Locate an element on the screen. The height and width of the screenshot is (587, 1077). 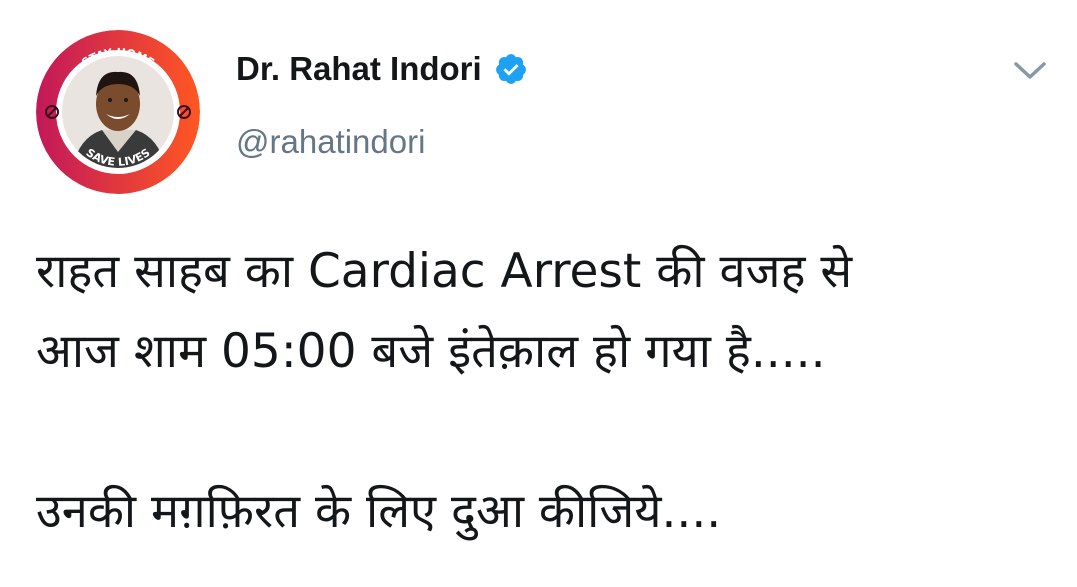
author-display-name: Dr. Rahat Indori is located at coordinates (359, 69).